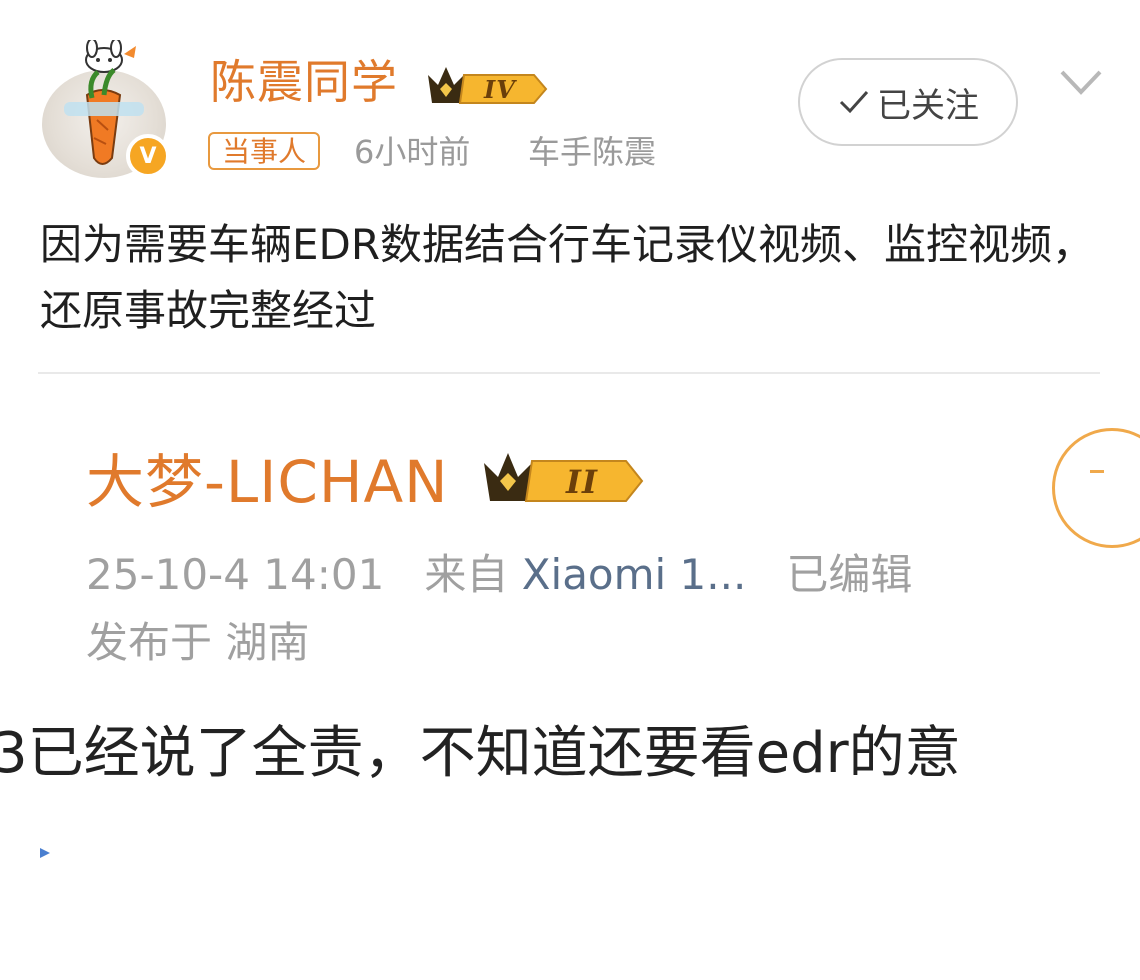 Image resolution: width=1140 pixels, height=980 pixels. What do you see at coordinates (480, 753) in the screenshot?
I see `quoted-text: 3已经说了全责，不知道还要看edr的意` at bounding box center [480, 753].